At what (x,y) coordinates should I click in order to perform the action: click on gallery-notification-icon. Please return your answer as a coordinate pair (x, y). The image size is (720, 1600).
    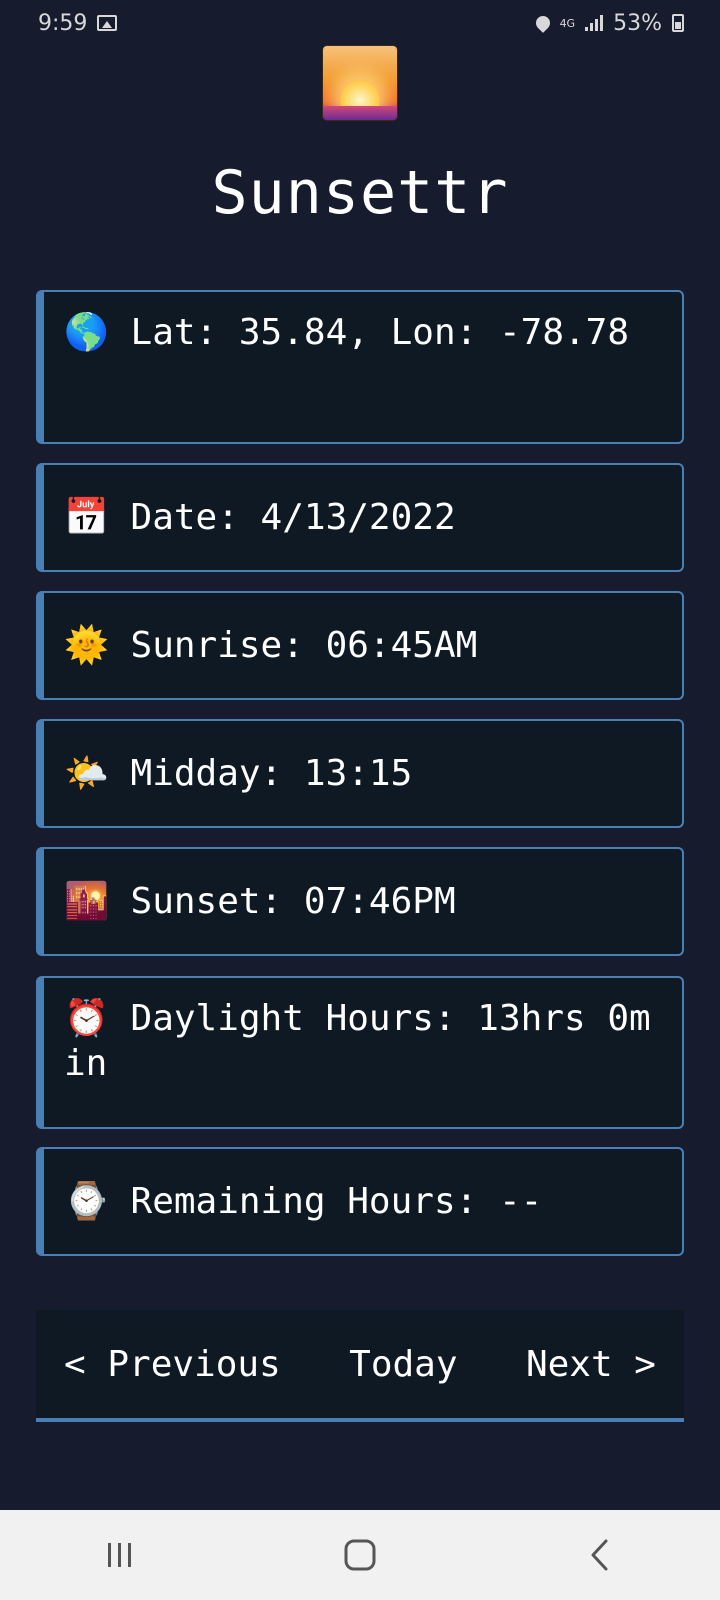
    Looking at the image, I should click on (107, 23).